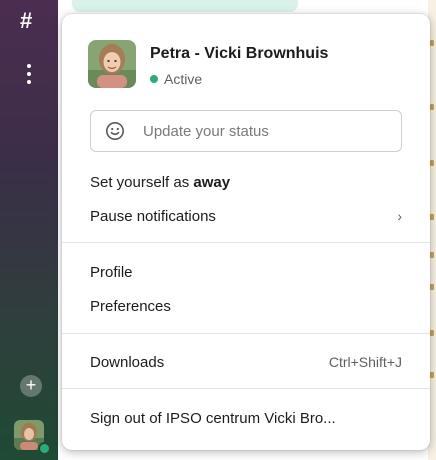 The height and width of the screenshot is (460, 436). I want to click on set-away-item: Set yourself as away, so click(246, 182).